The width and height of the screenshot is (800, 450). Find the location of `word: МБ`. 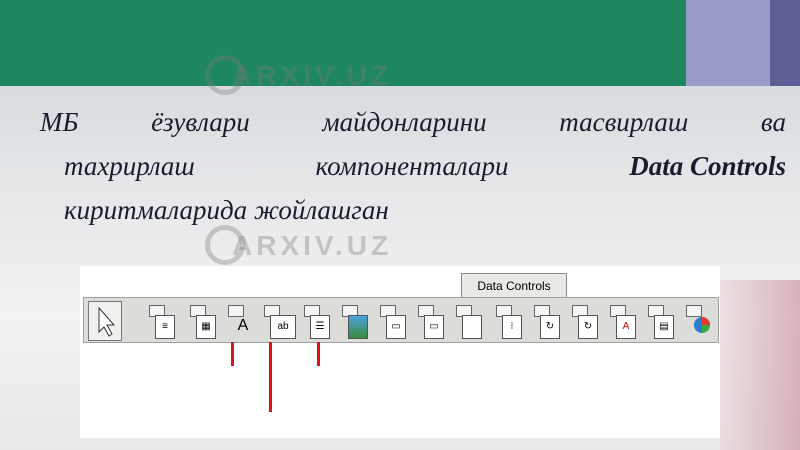

word: МБ is located at coordinates (59, 122).